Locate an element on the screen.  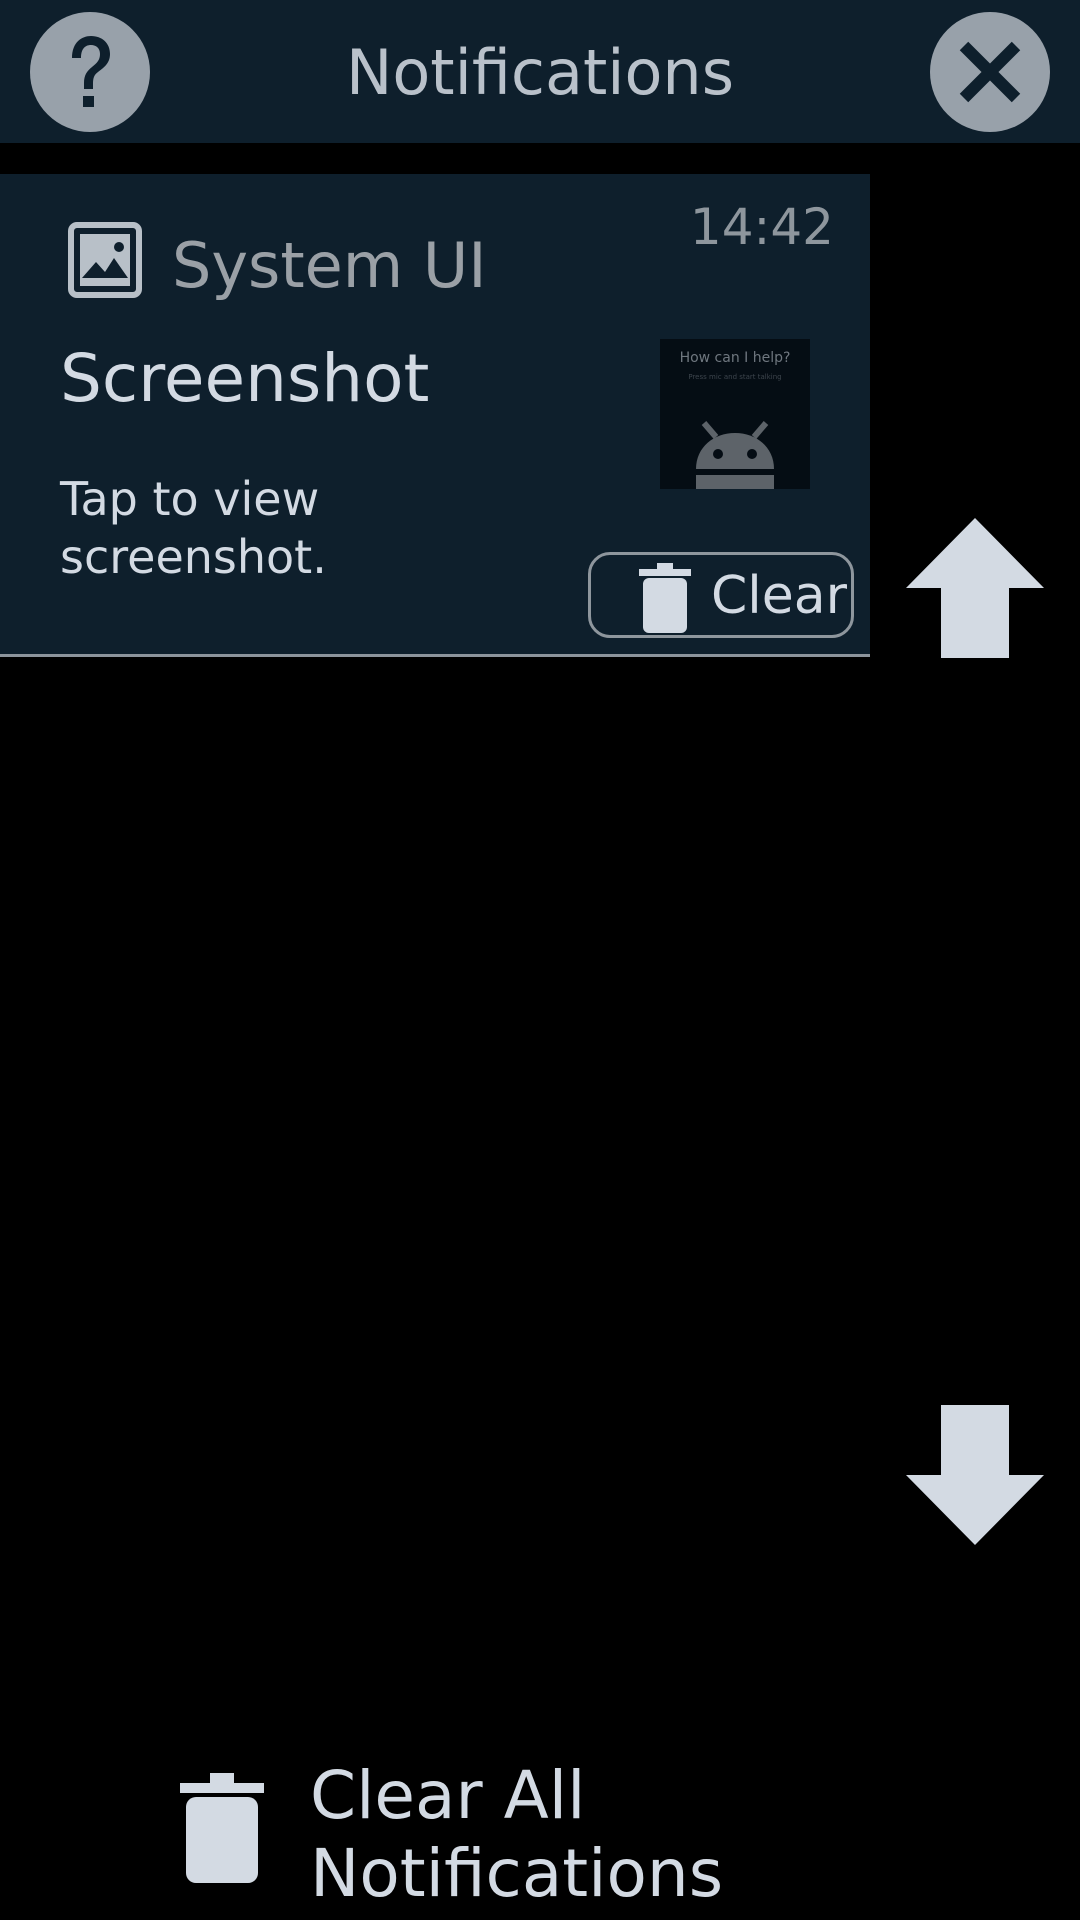
clear-notification-button: Clear is located at coordinates (721, 595).